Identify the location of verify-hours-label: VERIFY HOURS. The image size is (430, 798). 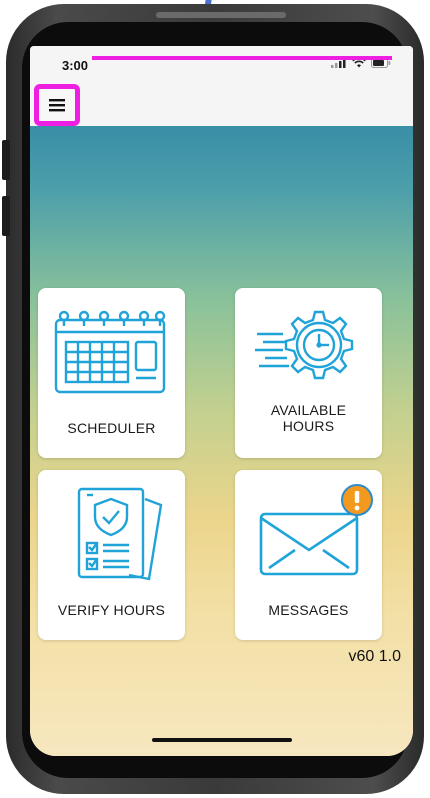
(111, 610).